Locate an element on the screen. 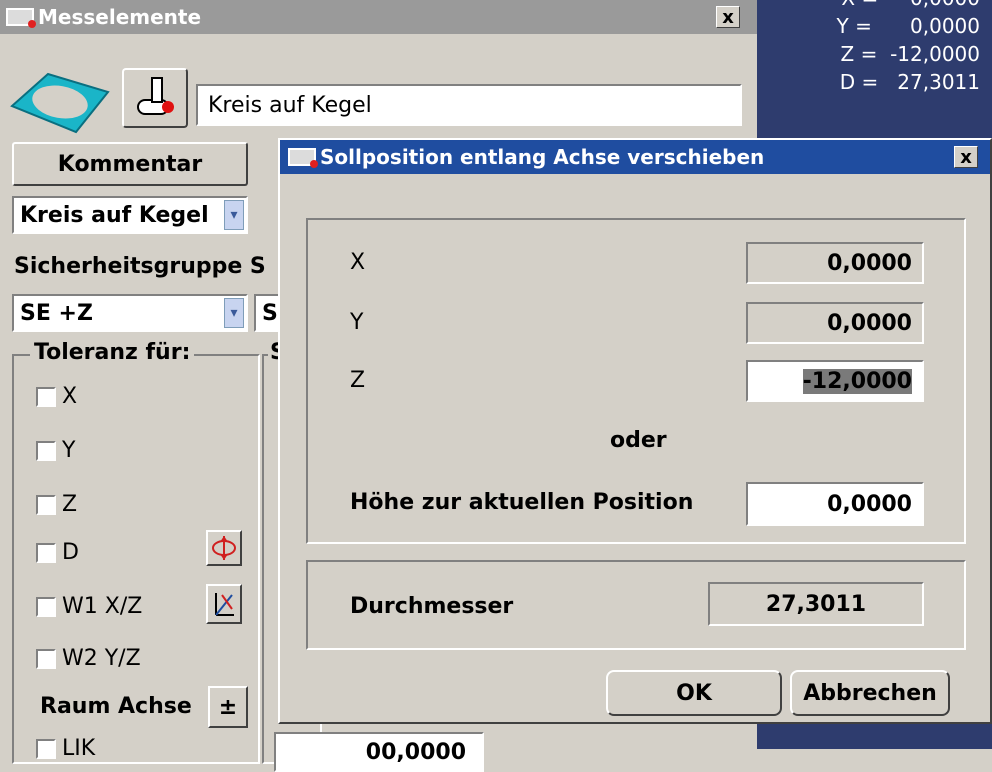 This screenshot has height=772, width=992. element-name-field: Kreis auf Kegel is located at coordinates (469, 105).